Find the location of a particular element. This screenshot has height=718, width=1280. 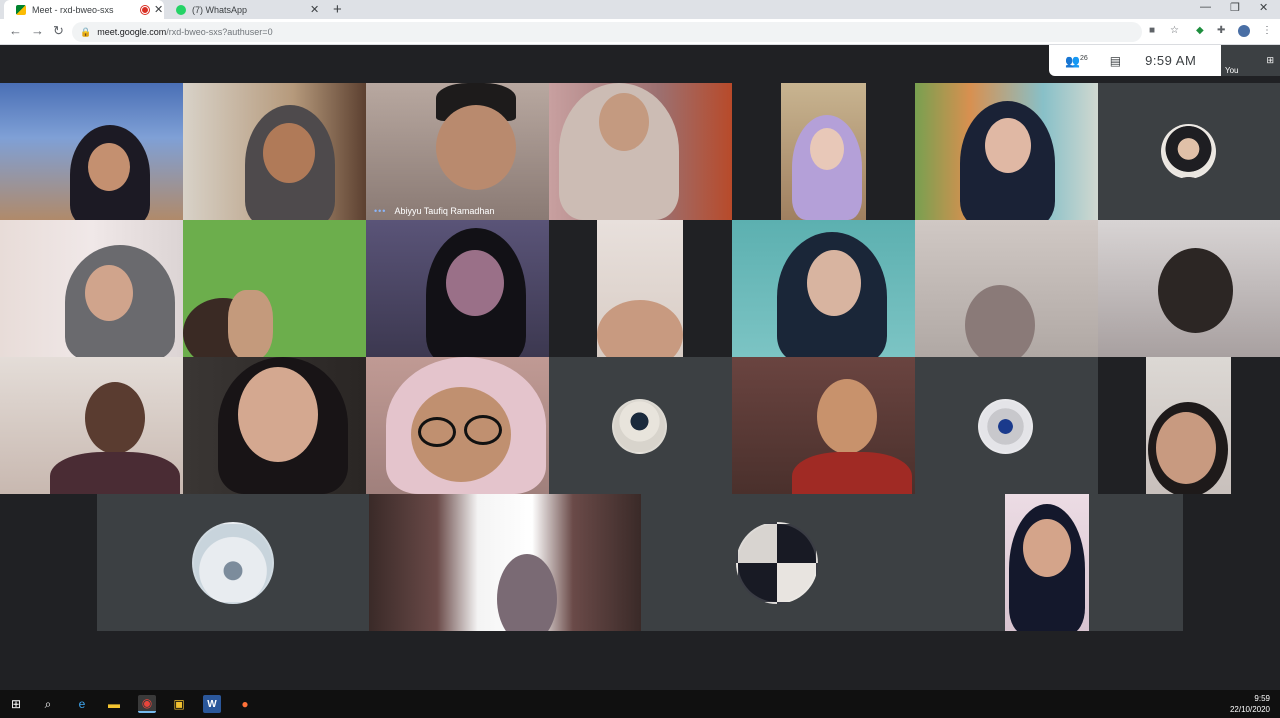

url-host: meet.google.com is located at coordinates (132, 32).